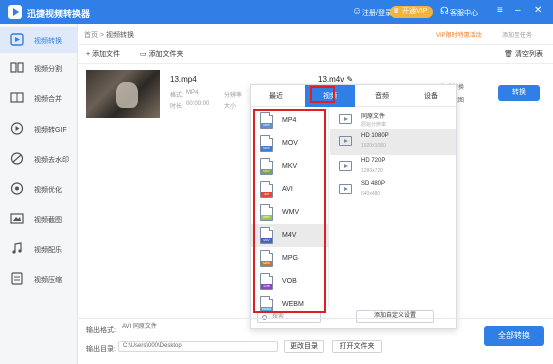 The height and width of the screenshot is (364, 553). Describe the element at coordinates (357, 346) in the screenshot. I see `open-folder-button: 打开文件夹` at that location.